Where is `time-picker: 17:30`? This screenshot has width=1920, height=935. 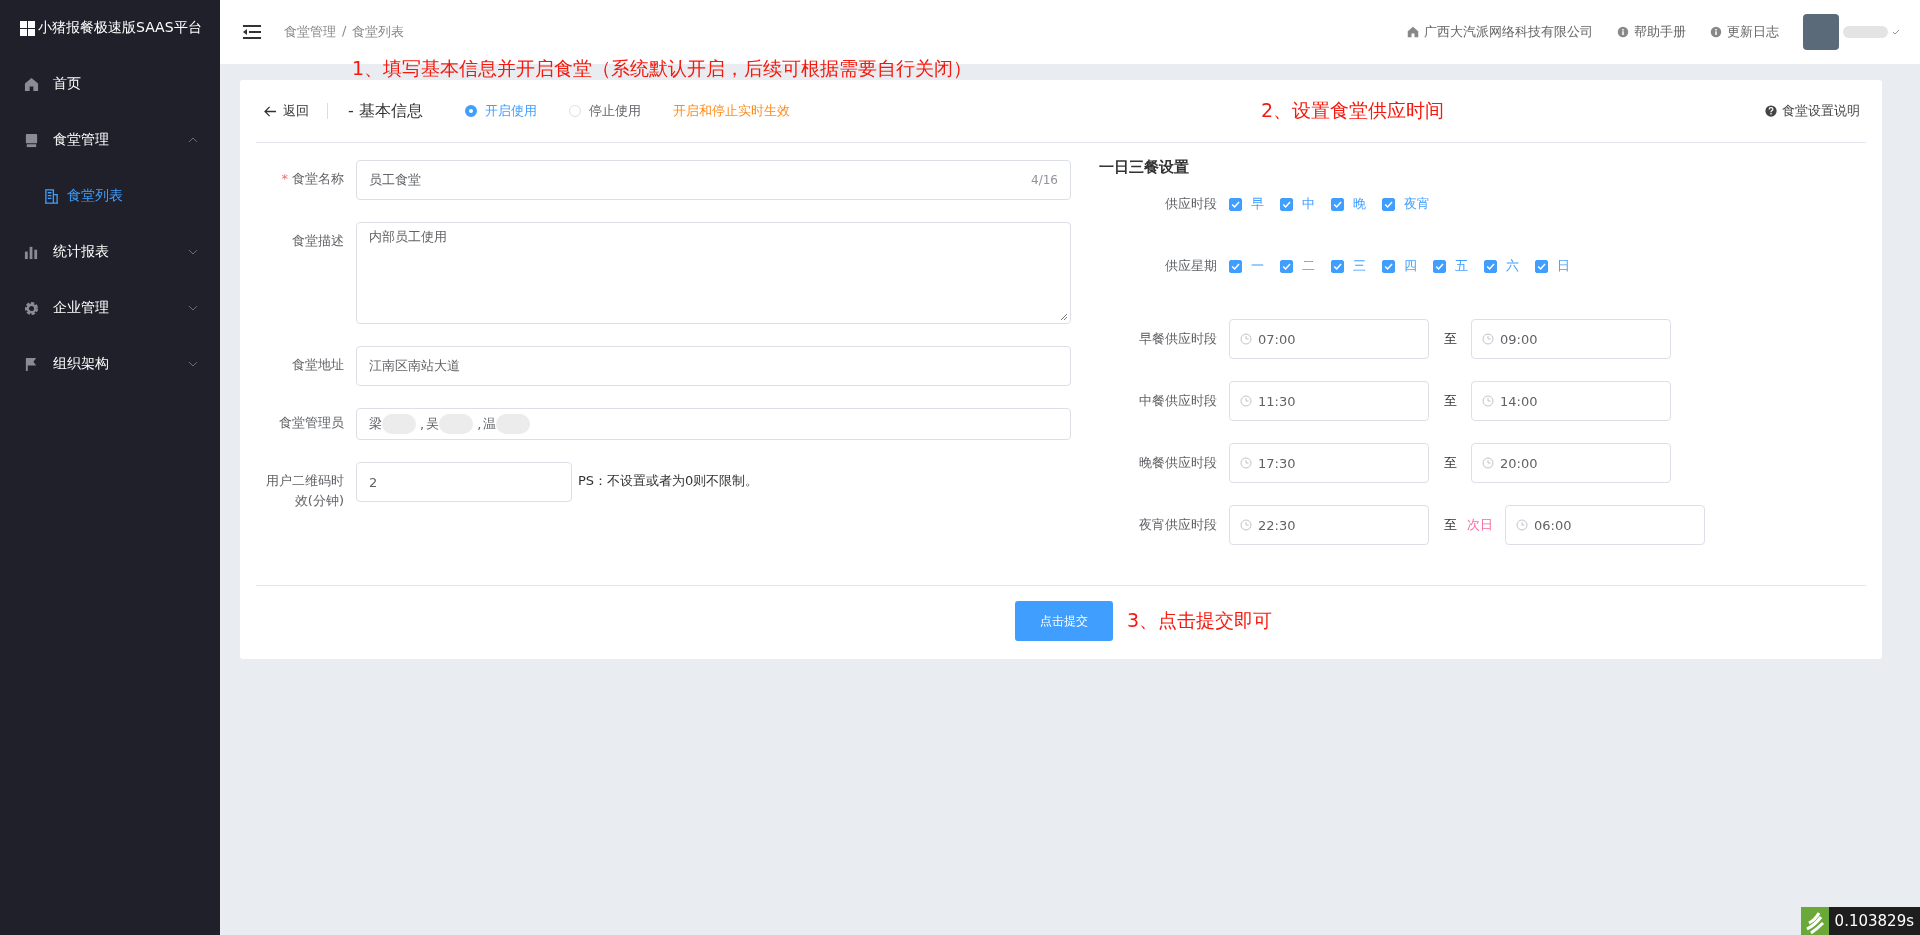 time-picker: 17:30 is located at coordinates (1329, 463).